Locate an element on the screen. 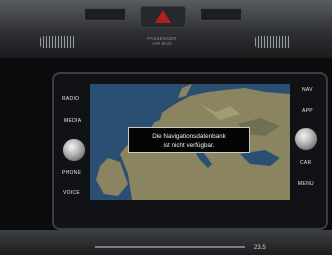  temperature-readout: 23.5 is located at coordinates (260, 248).